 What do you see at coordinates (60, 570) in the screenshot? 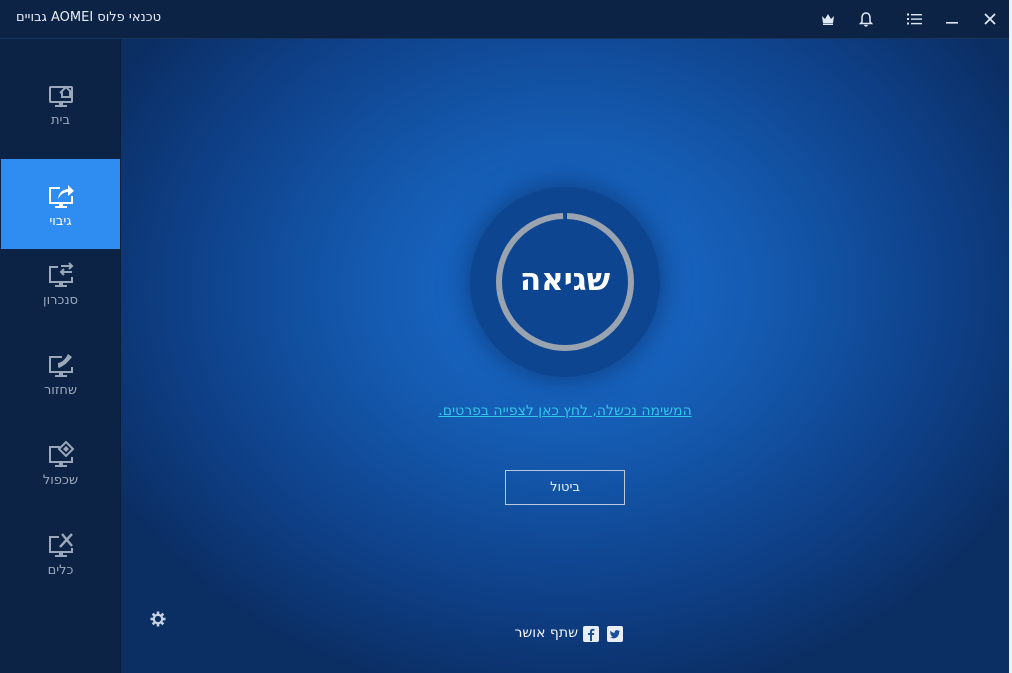
I see `sidebar-item-label: כלים` at bounding box center [60, 570].